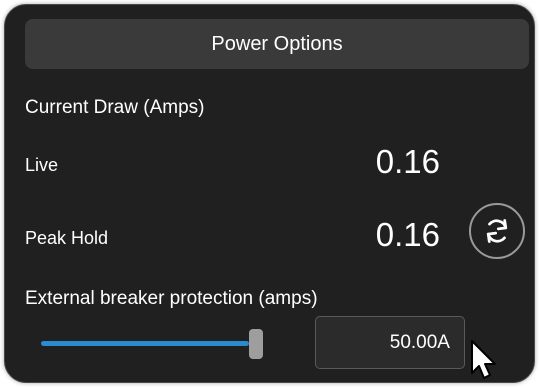 This screenshot has width=539, height=387. I want to click on peak-hold-label: Peak Hold, so click(67, 238).